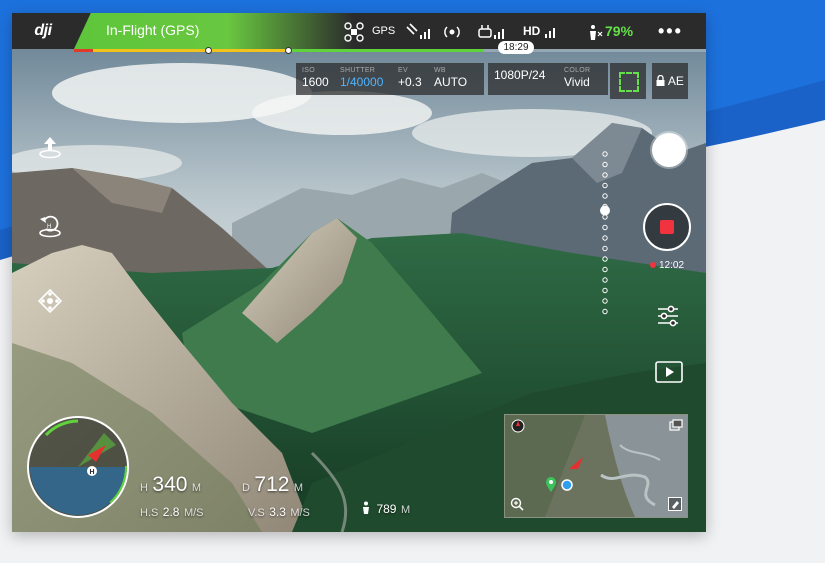 Image resolution: width=825 pixels, height=563 pixels. Describe the element at coordinates (410, 78) in the screenshot. I see `ev-setting: EV +0.3` at that location.